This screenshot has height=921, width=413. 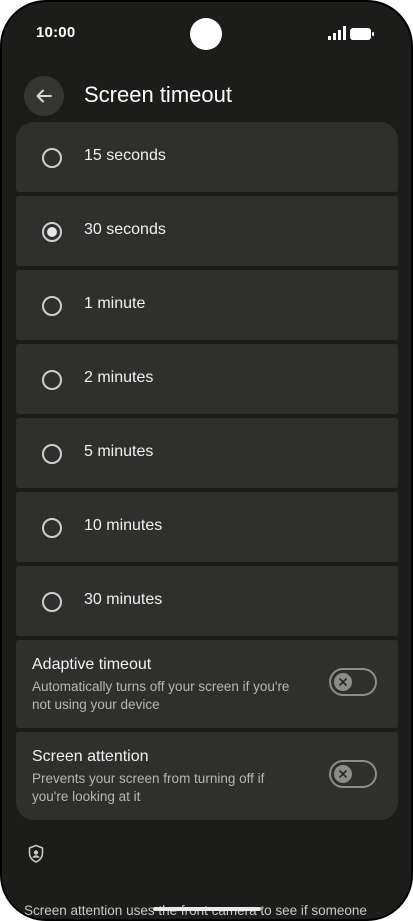 What do you see at coordinates (207, 601) in the screenshot?
I see `timeout-option-30-minutes: 30 minutes` at bounding box center [207, 601].